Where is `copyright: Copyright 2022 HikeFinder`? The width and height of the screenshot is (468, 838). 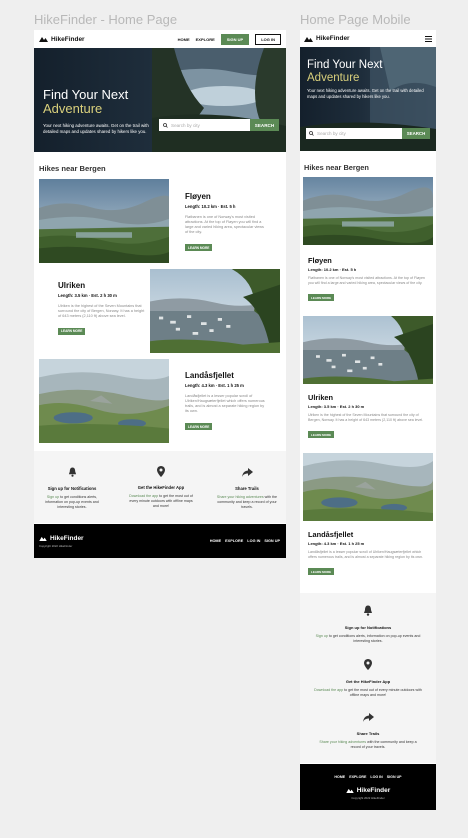
copyright: Copyright 2022 HikeFinder is located at coordinates (56, 546).